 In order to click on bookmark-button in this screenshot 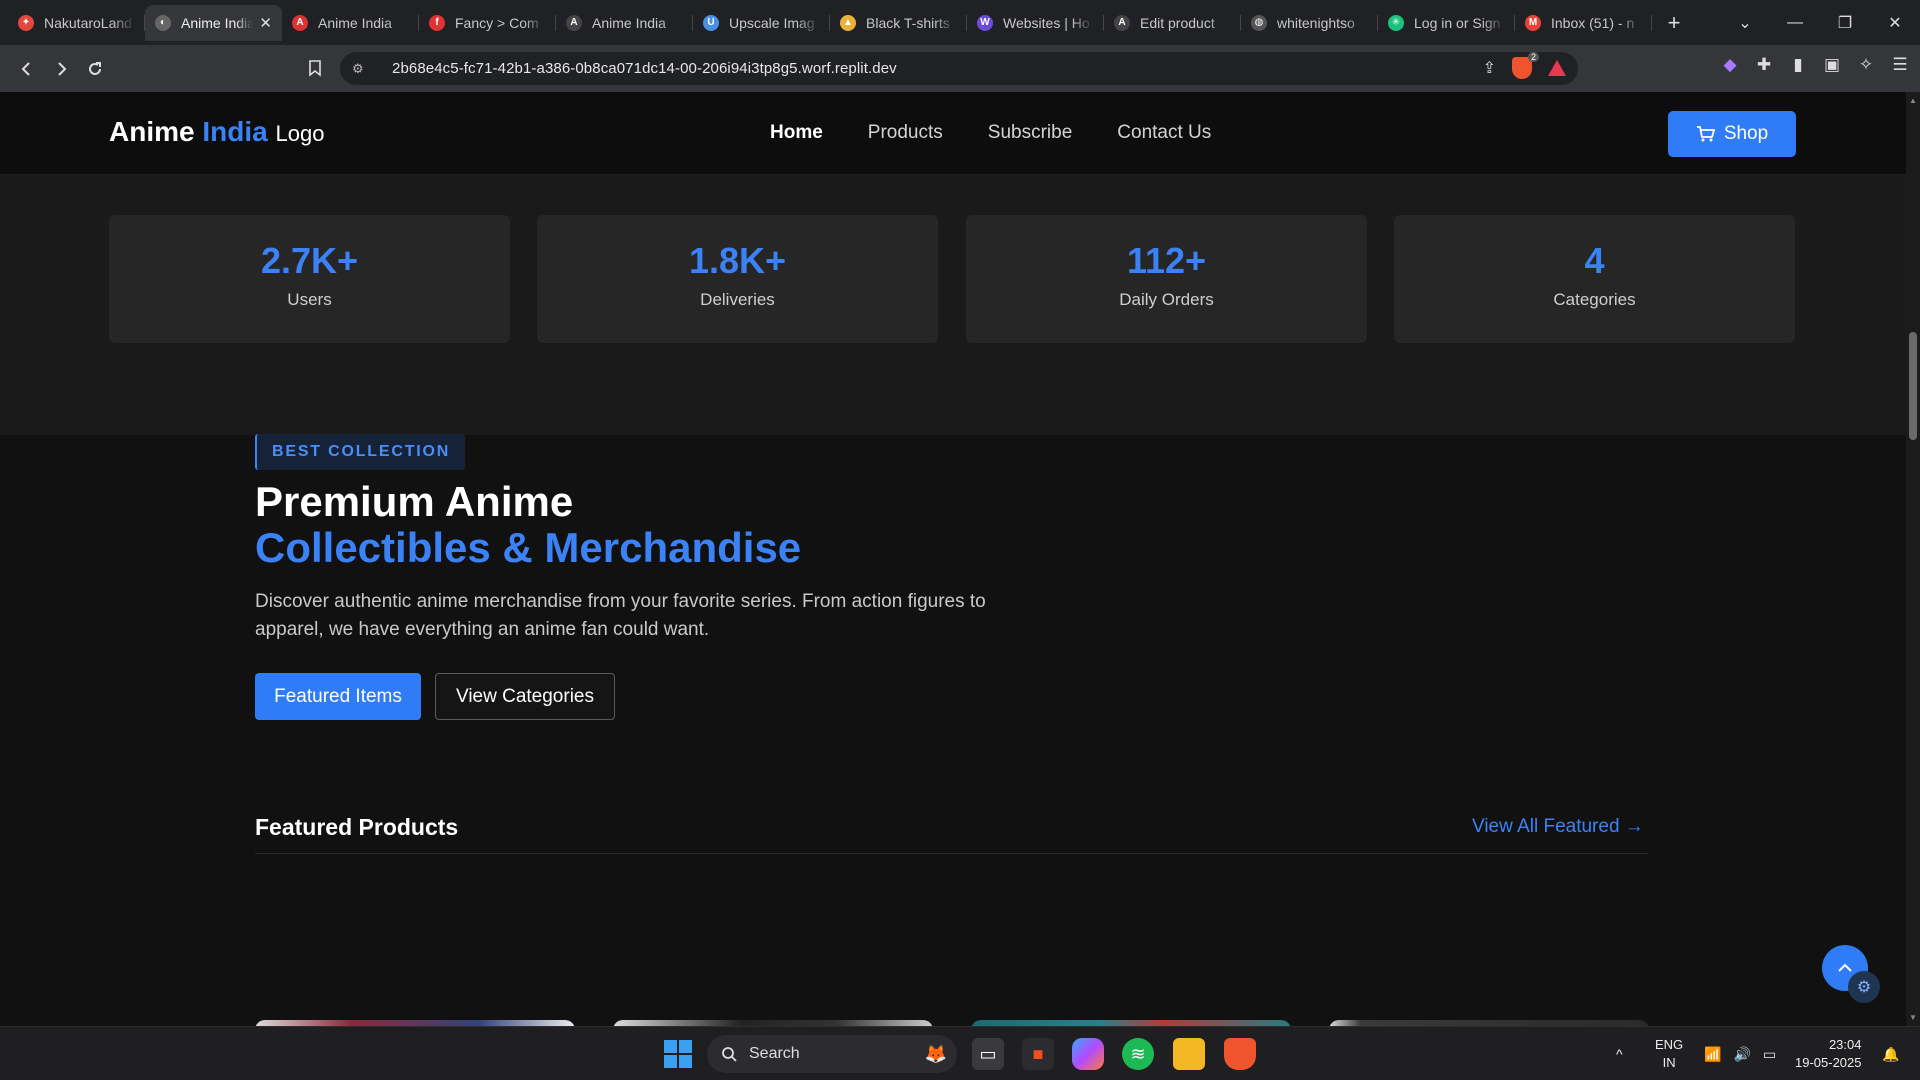, I will do `click(315, 68)`.